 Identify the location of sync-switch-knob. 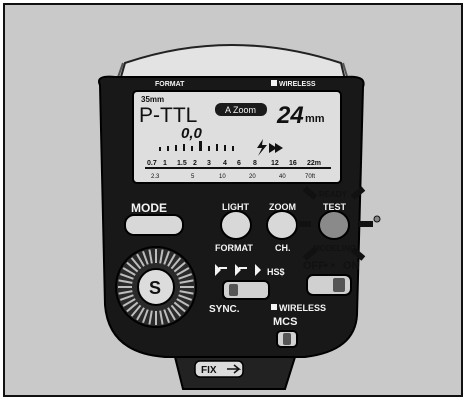
(233, 290).